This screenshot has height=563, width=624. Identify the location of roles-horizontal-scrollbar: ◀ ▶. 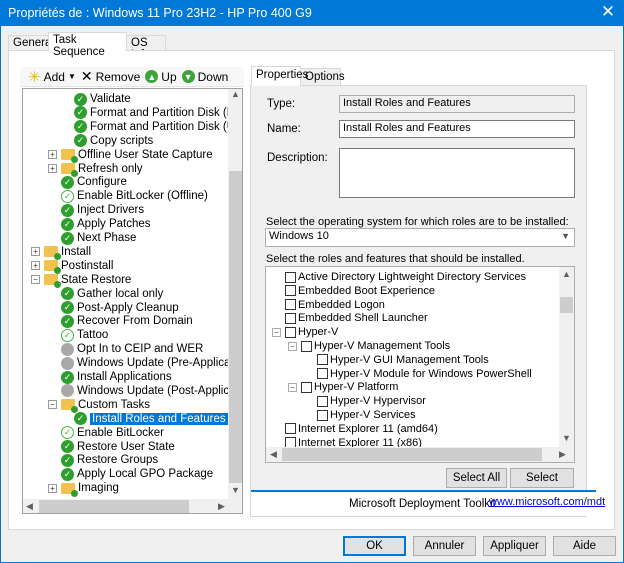
(420, 454).